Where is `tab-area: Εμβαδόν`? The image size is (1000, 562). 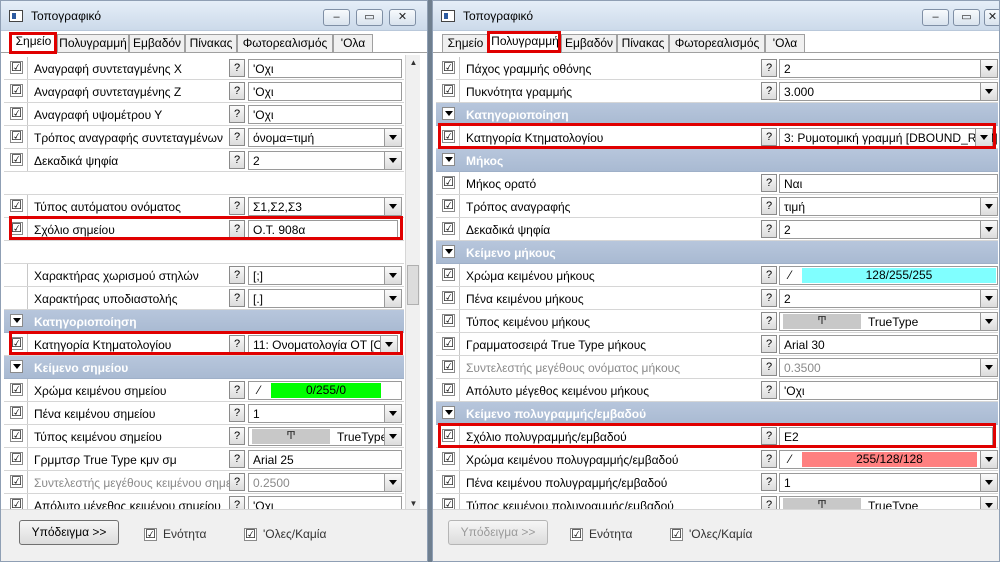 tab-area: Εμβαδόν is located at coordinates (589, 43).